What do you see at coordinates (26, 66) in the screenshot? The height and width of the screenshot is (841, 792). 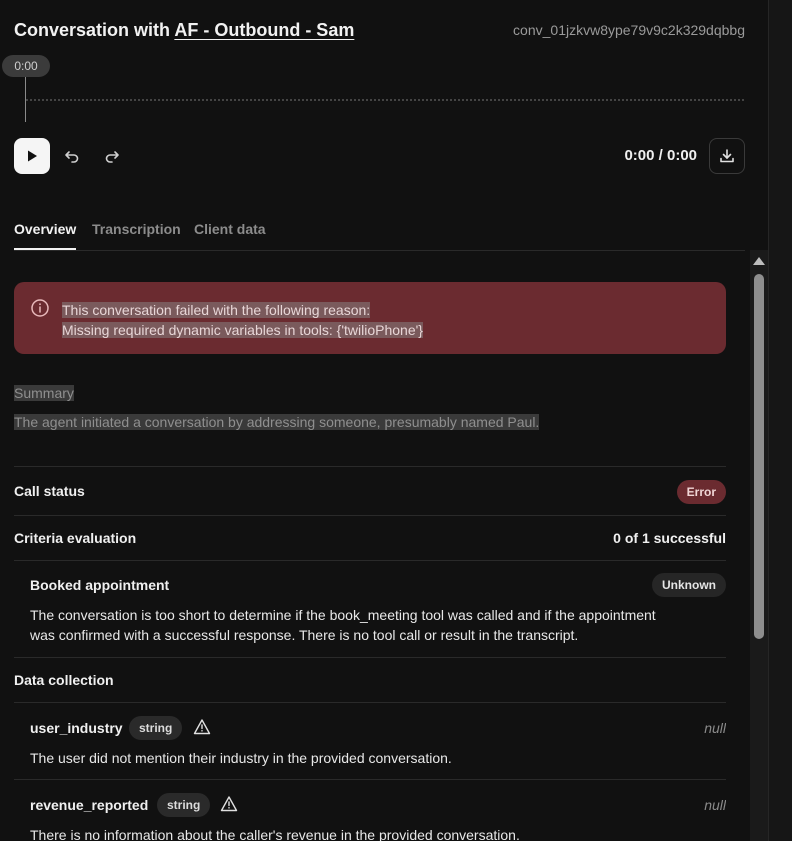 I see `playhead-time-chip: 0:00` at bounding box center [26, 66].